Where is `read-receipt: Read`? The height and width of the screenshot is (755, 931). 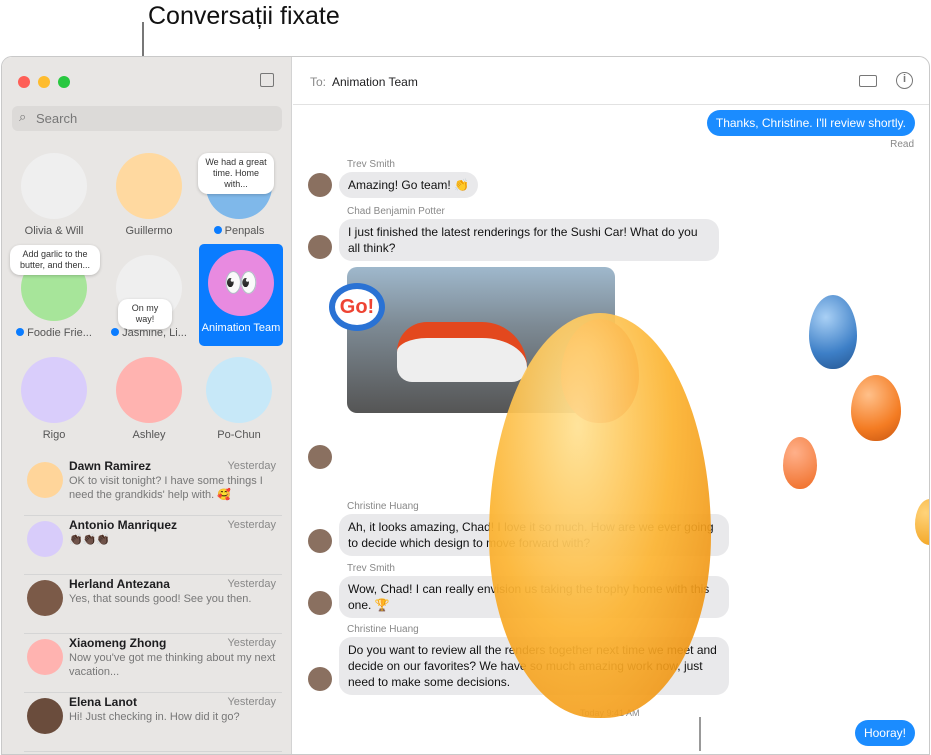 read-receipt: Read is located at coordinates (902, 144).